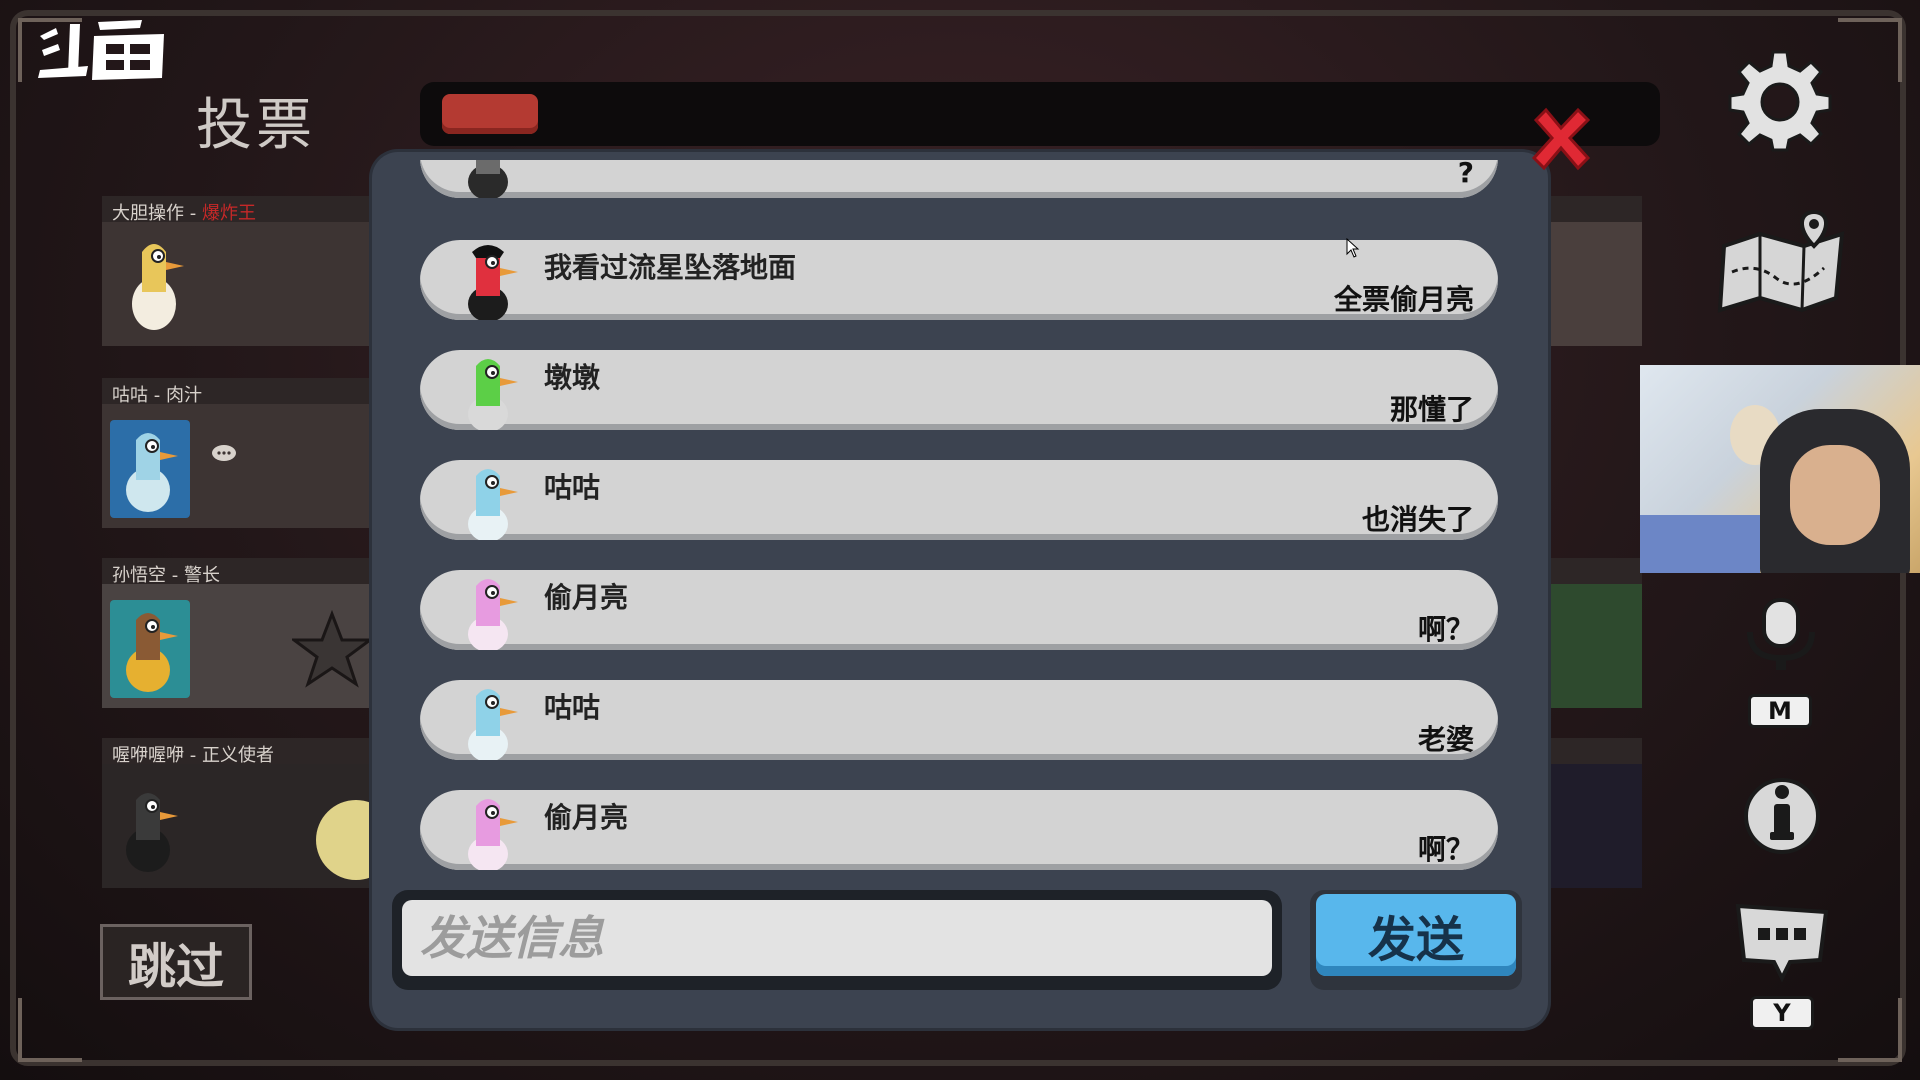  I want to click on player-name: 大胆操作, so click(148, 213).